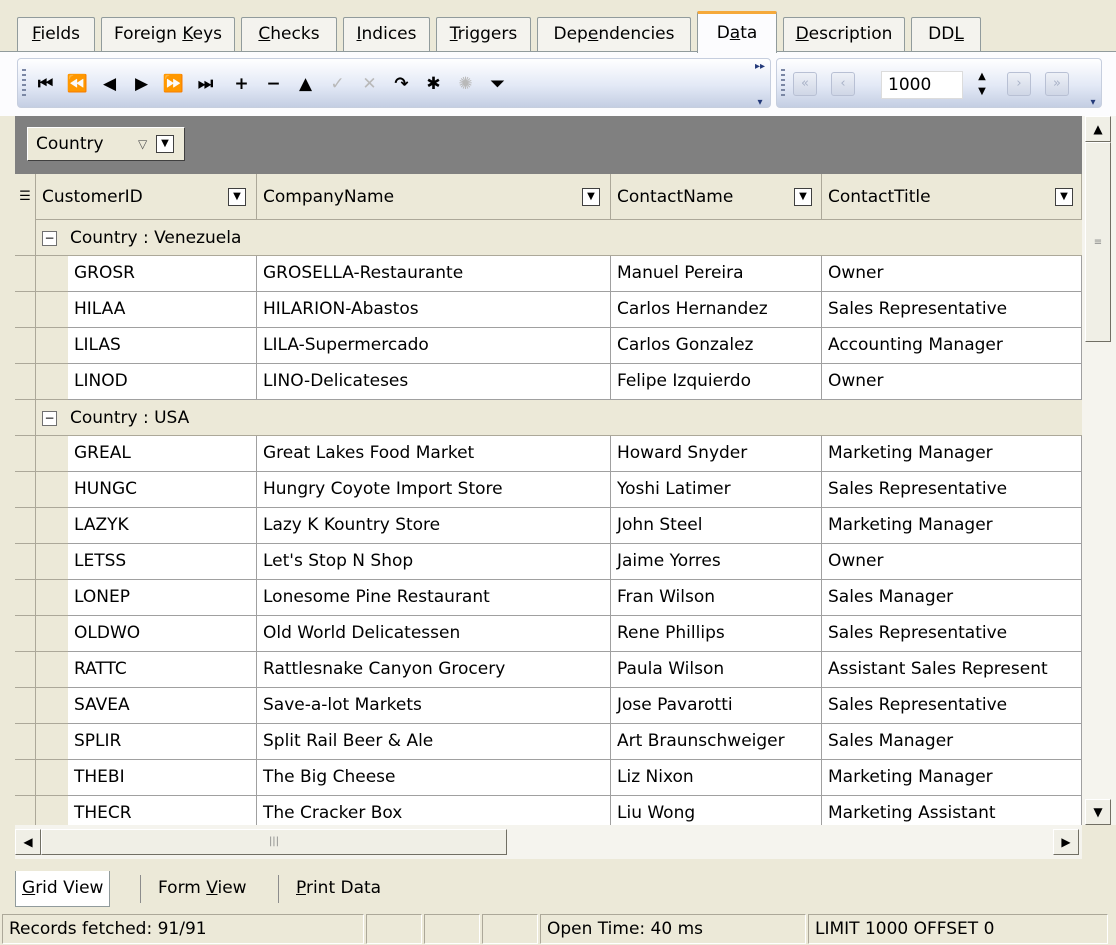 The height and width of the screenshot is (945, 1116). I want to click on limit-input: 1000, so click(922, 85).